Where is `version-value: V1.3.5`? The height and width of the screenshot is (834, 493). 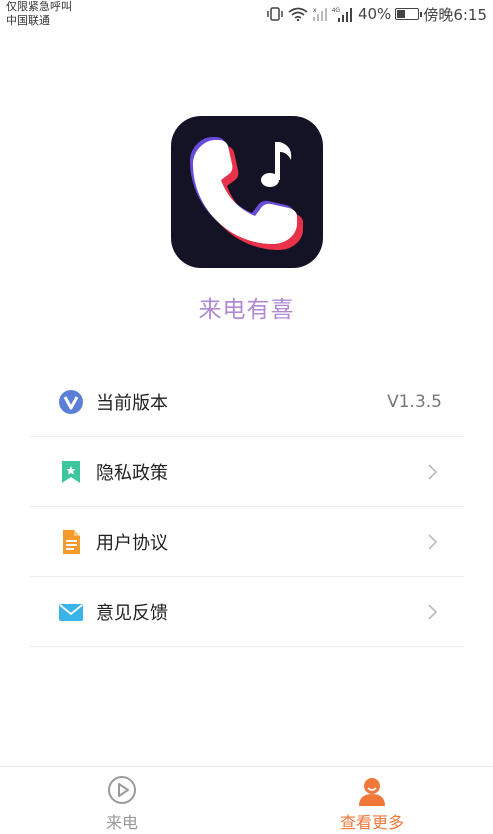
version-value: V1.3.5 is located at coordinates (414, 401).